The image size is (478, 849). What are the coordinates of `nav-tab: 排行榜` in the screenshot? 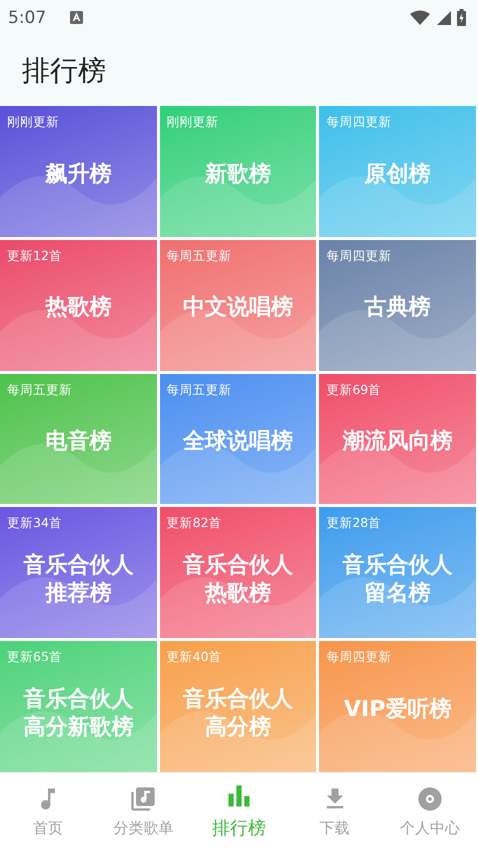 It's located at (239, 811).